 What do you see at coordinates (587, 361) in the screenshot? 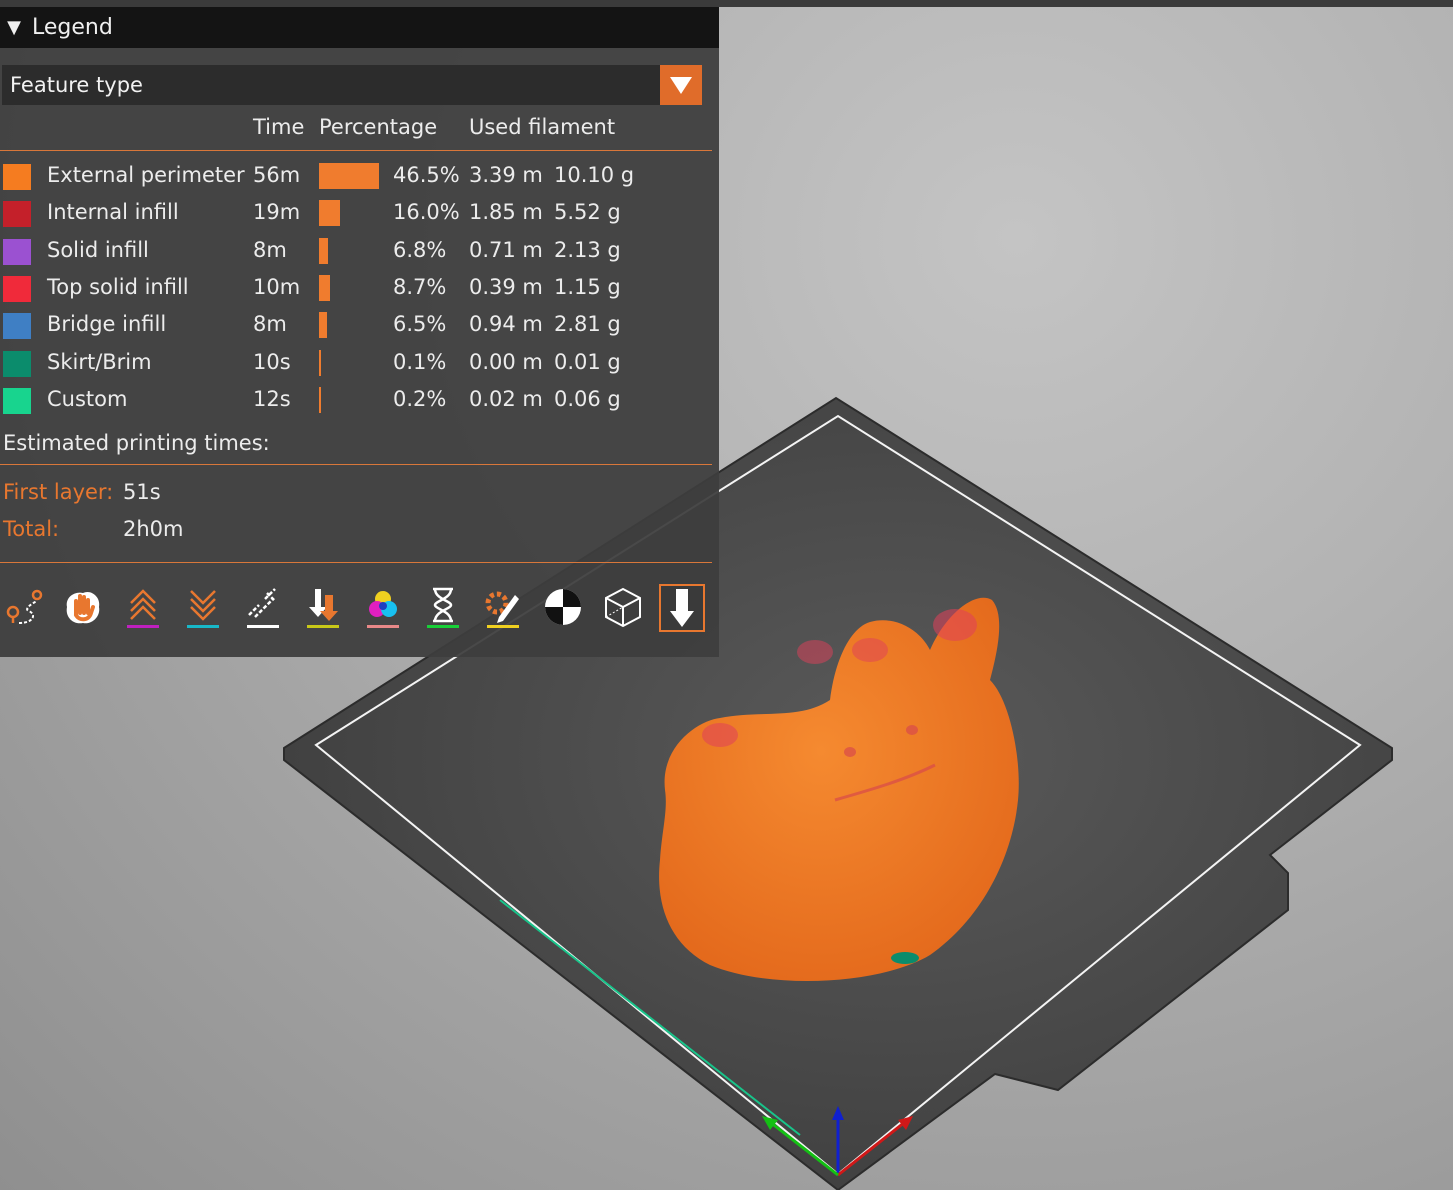
I see `feature-weight: 0.01 g` at bounding box center [587, 361].